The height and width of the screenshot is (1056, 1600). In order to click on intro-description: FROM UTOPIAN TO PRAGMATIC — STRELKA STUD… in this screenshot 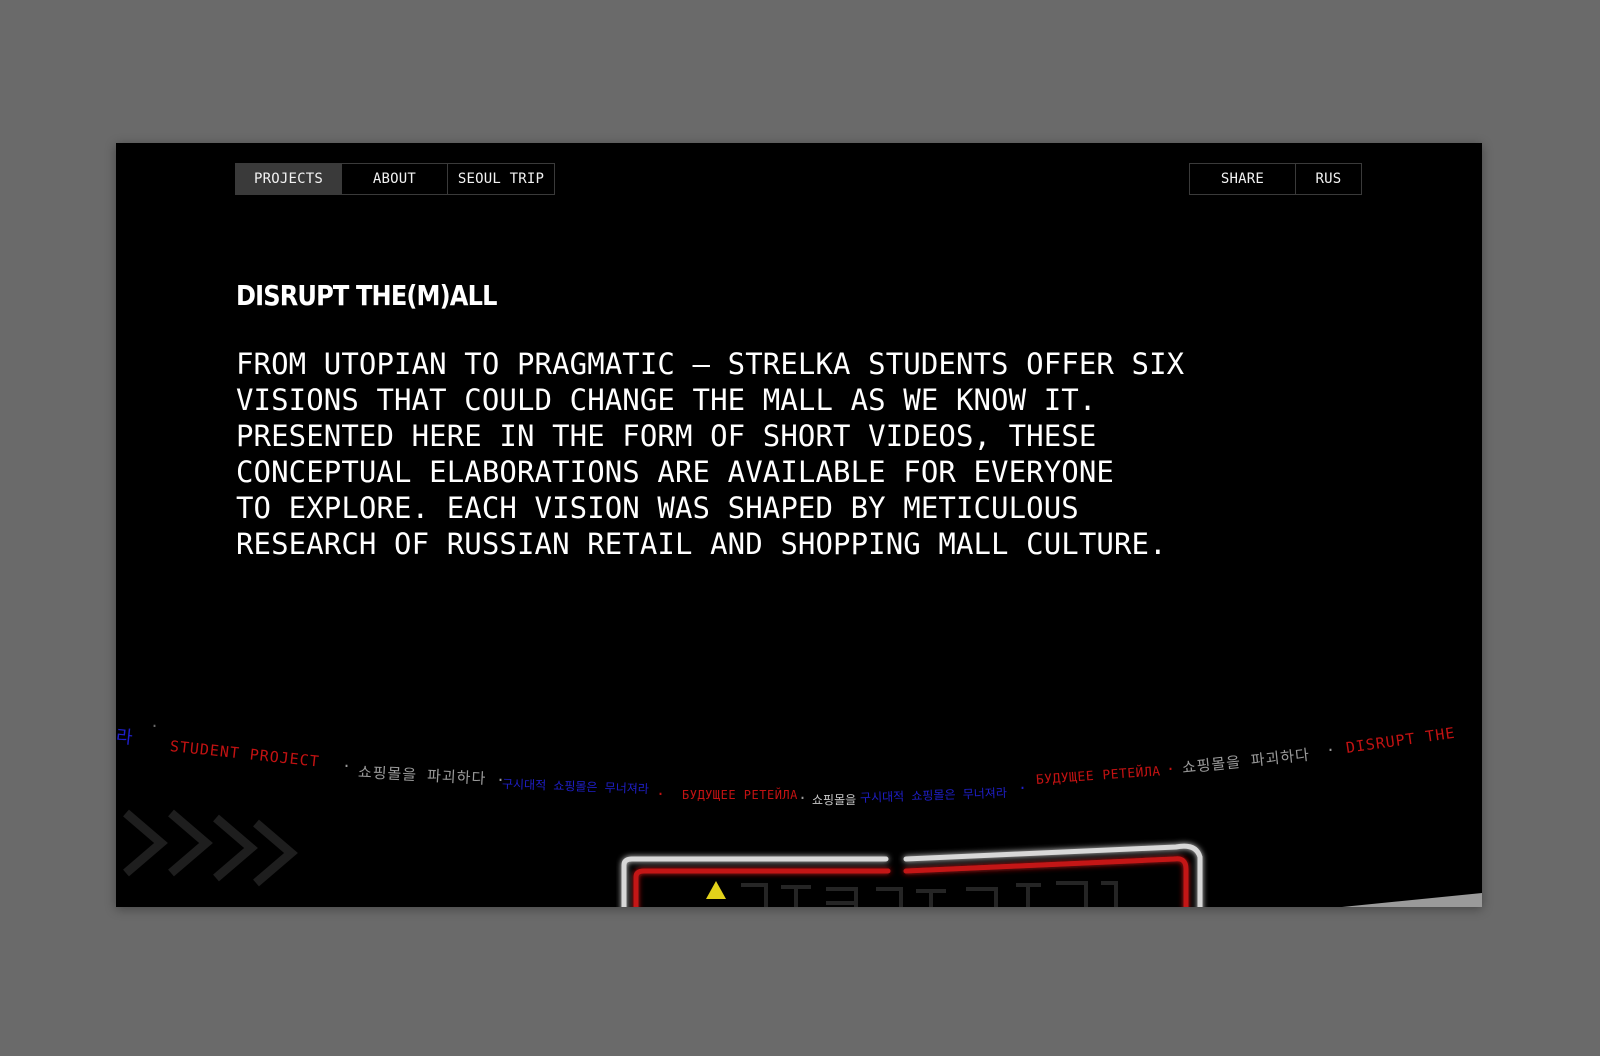, I will do `click(710, 454)`.